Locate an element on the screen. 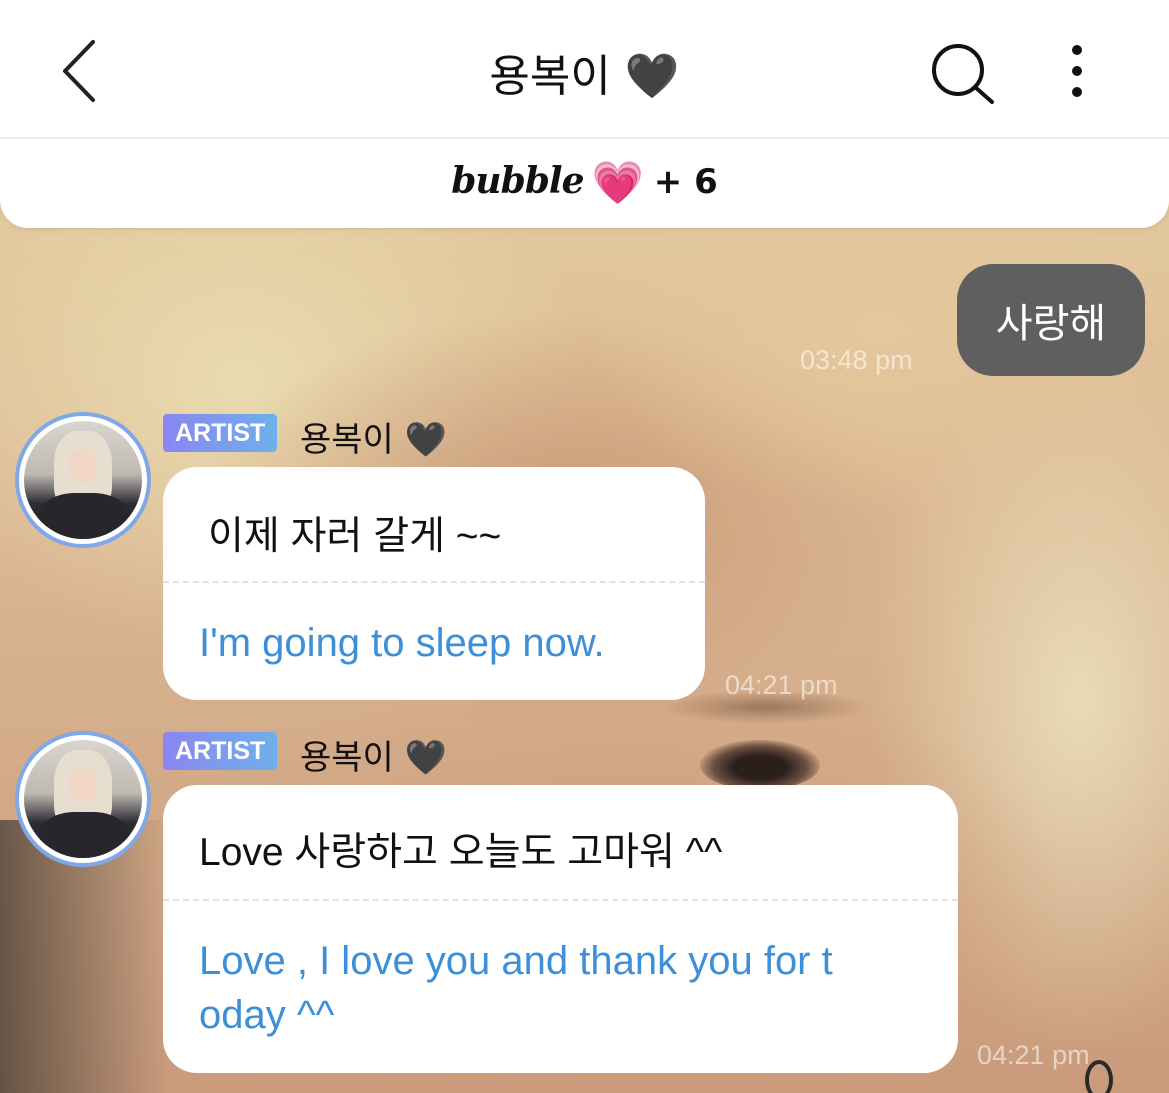 The image size is (1169, 1093). search-icon is located at coordinates (963, 74).